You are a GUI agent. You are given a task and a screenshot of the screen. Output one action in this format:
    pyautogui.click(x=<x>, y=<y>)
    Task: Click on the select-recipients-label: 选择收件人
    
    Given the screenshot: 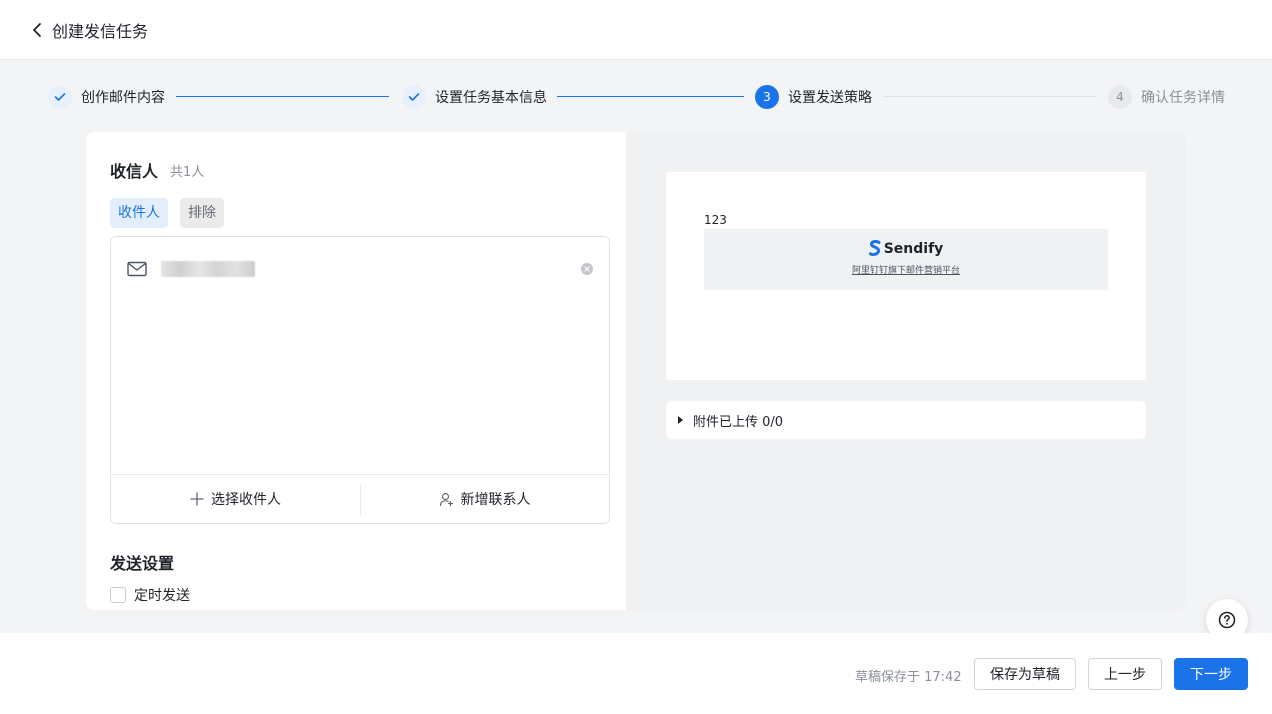 What is the action you would take?
    pyautogui.click(x=246, y=500)
    